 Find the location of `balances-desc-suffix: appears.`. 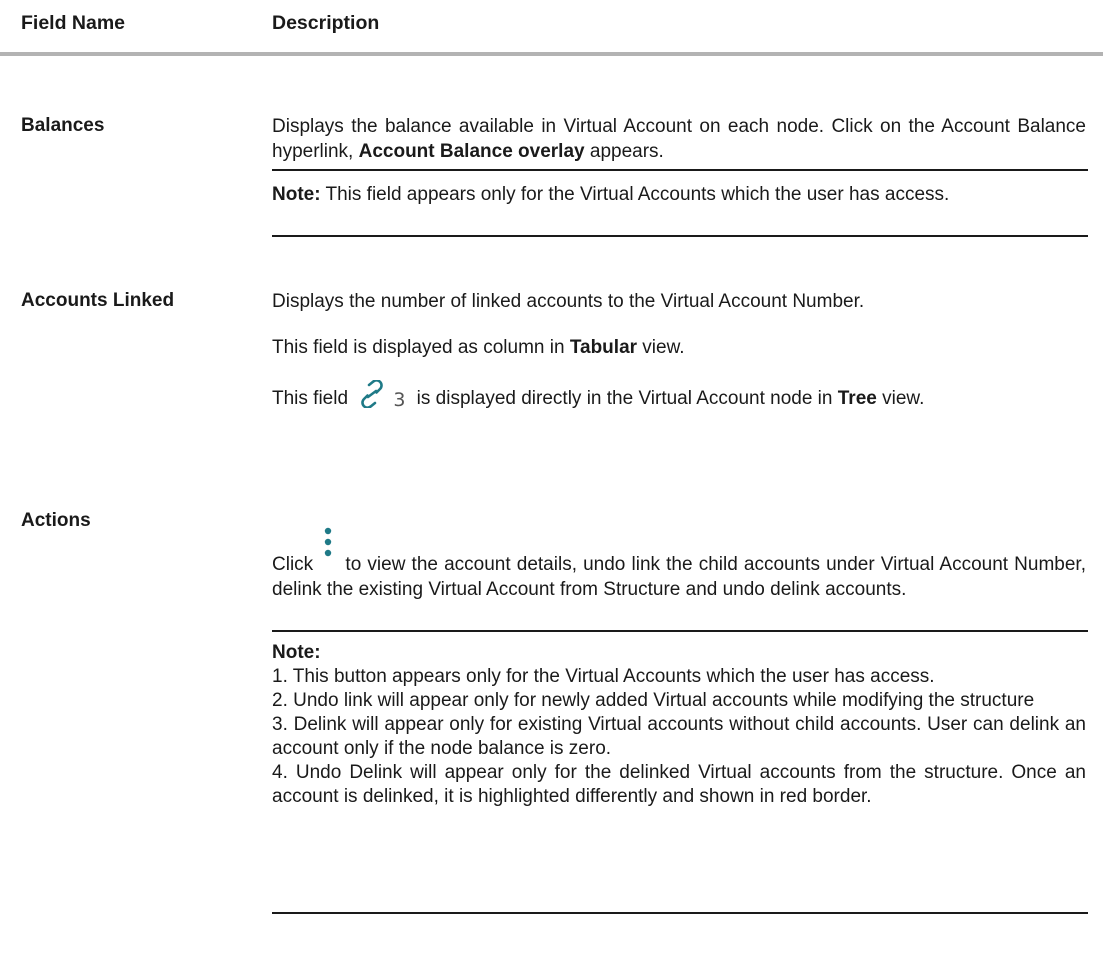

balances-desc-suffix: appears. is located at coordinates (624, 151).